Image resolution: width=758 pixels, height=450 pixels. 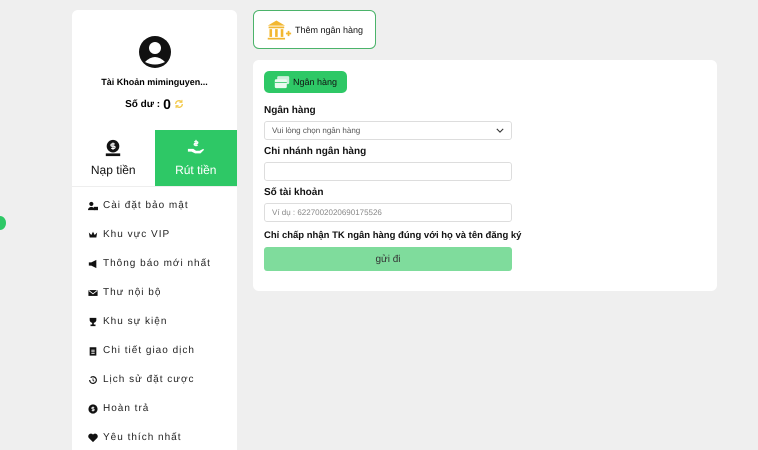 What do you see at coordinates (162, 379) in the screenshot?
I see `menu-item: Lịch sử đặt cược` at bounding box center [162, 379].